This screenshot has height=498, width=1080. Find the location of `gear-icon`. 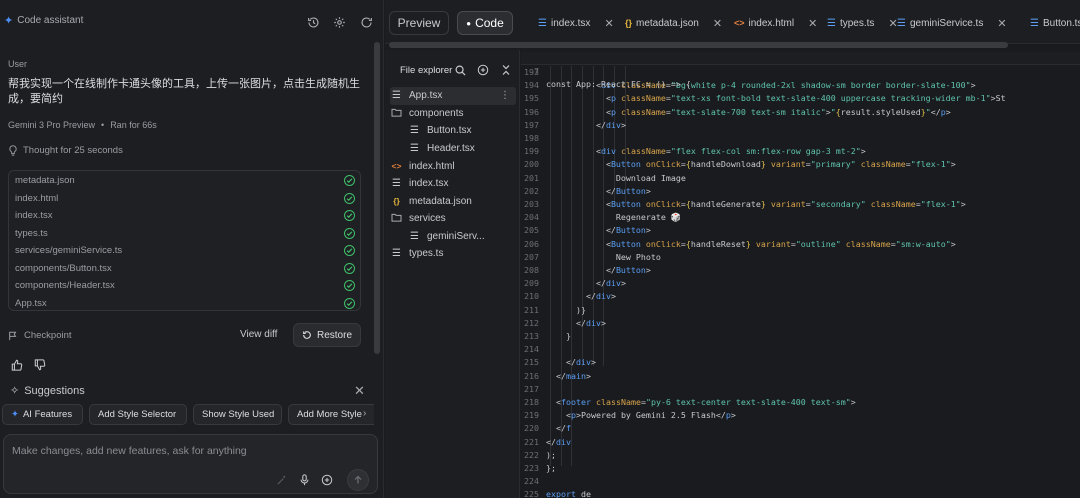

gear-icon is located at coordinates (339, 22).